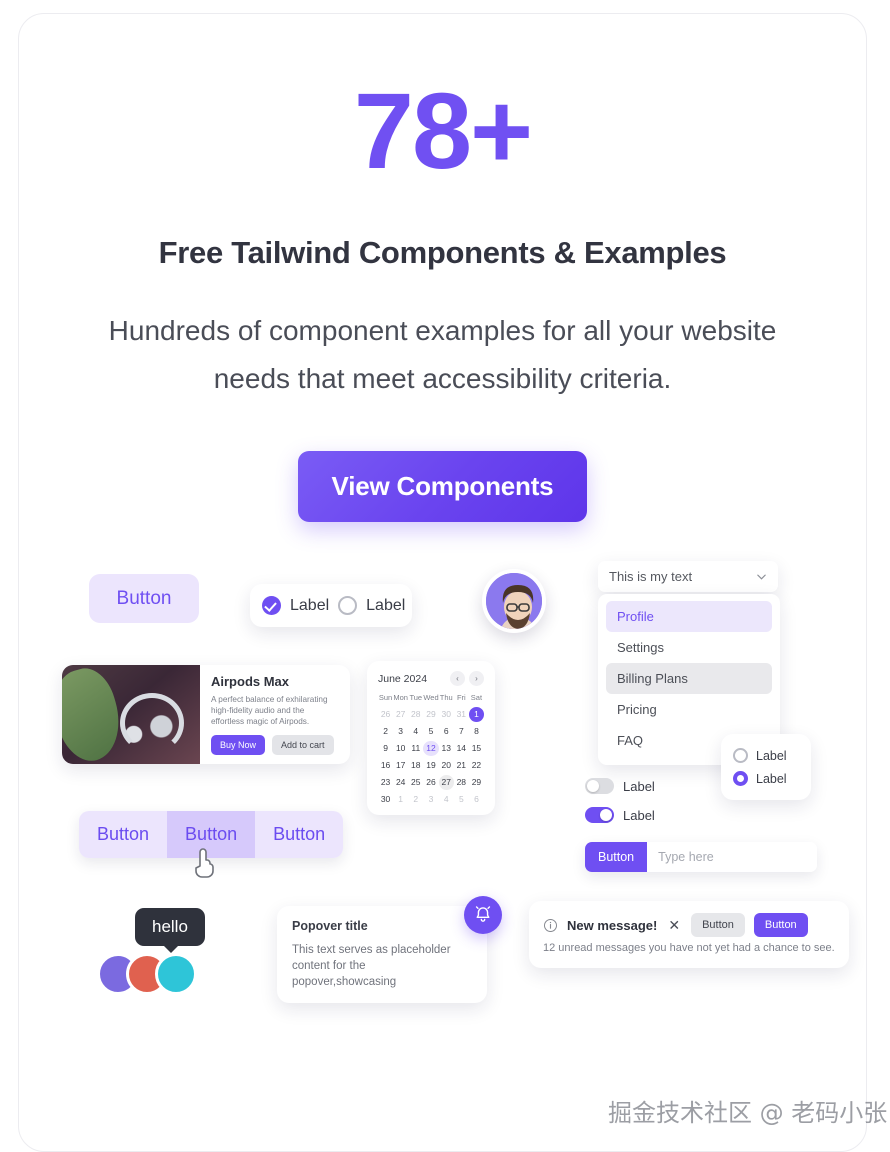 The image size is (890, 1152). What do you see at coordinates (674, 925) in the screenshot?
I see `close-icon: ✕` at bounding box center [674, 925].